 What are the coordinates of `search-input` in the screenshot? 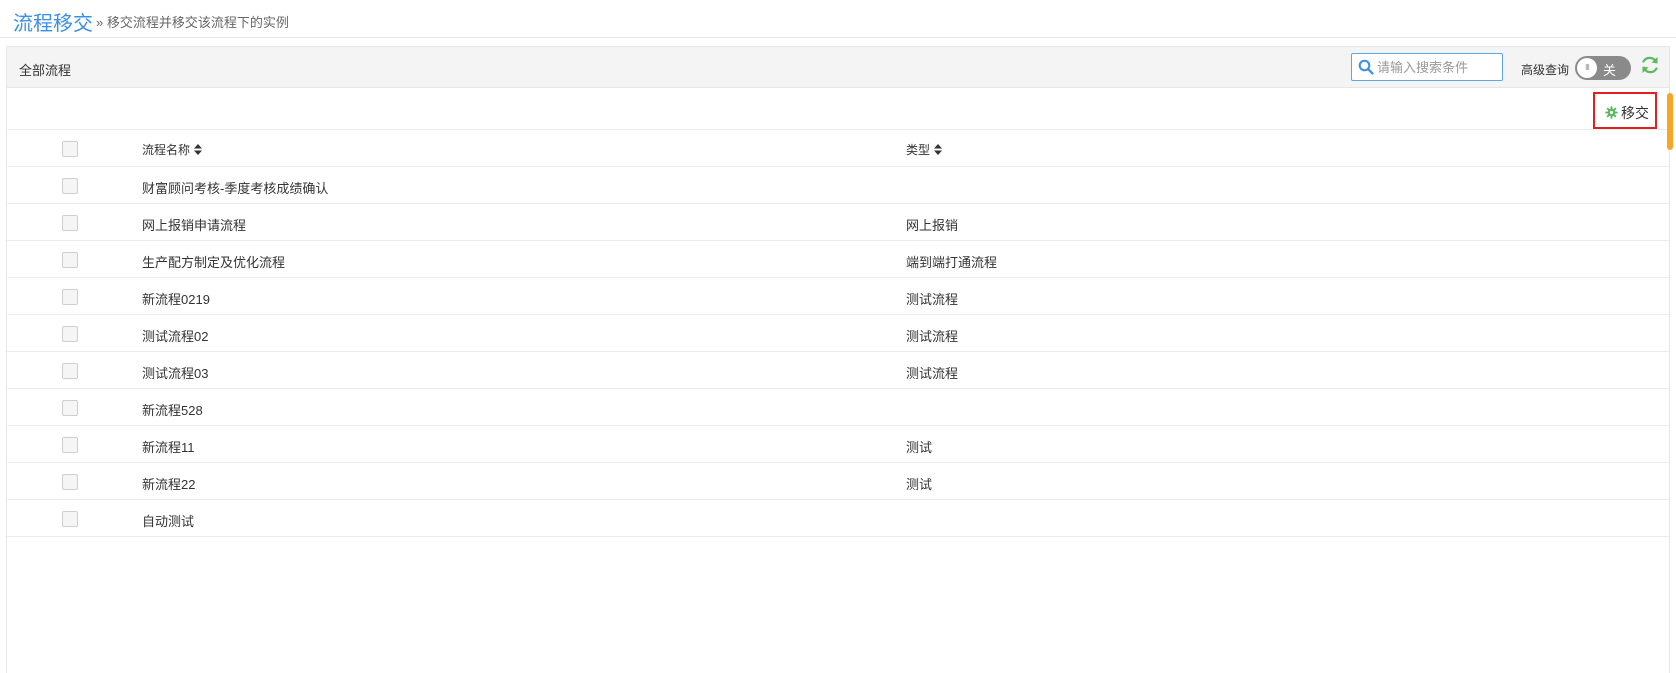 It's located at (1439, 67).